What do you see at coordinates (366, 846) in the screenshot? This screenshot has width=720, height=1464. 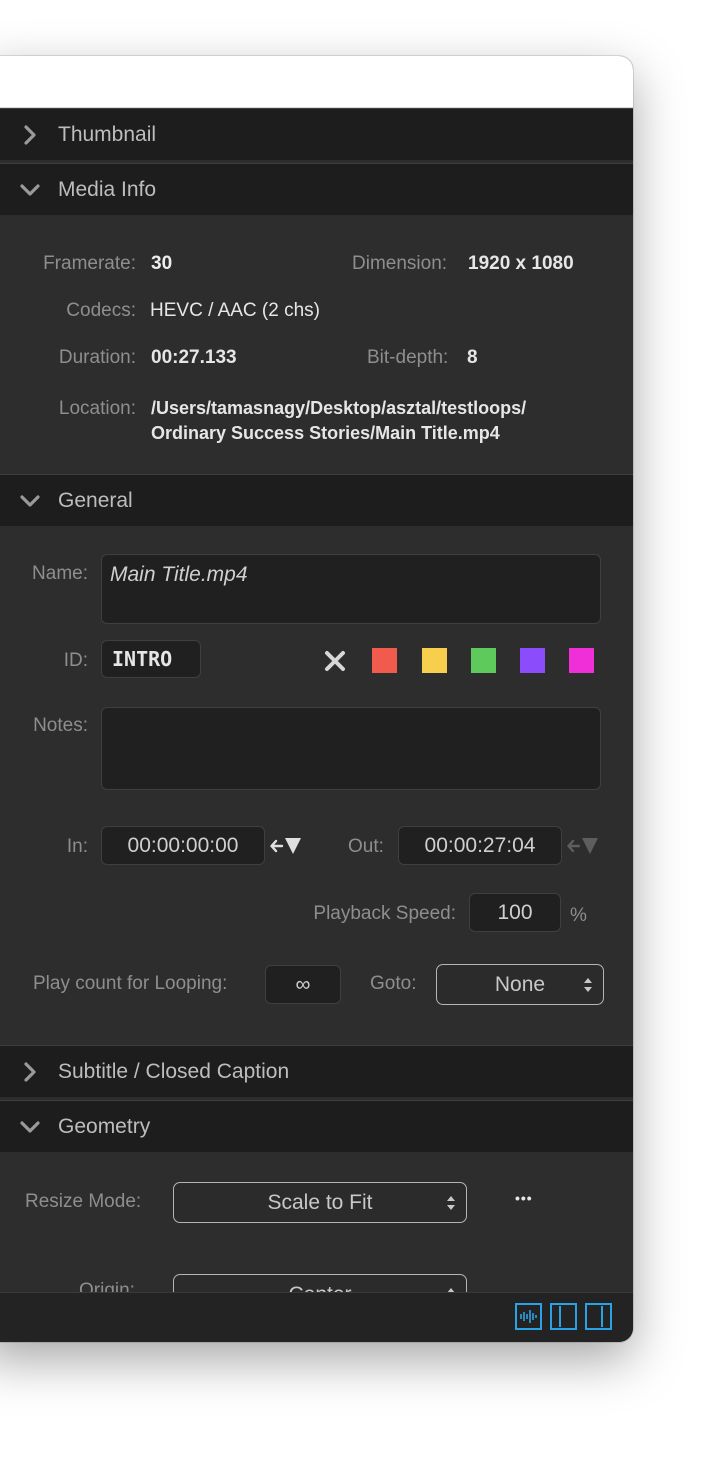 I see `out-label: Out:` at bounding box center [366, 846].